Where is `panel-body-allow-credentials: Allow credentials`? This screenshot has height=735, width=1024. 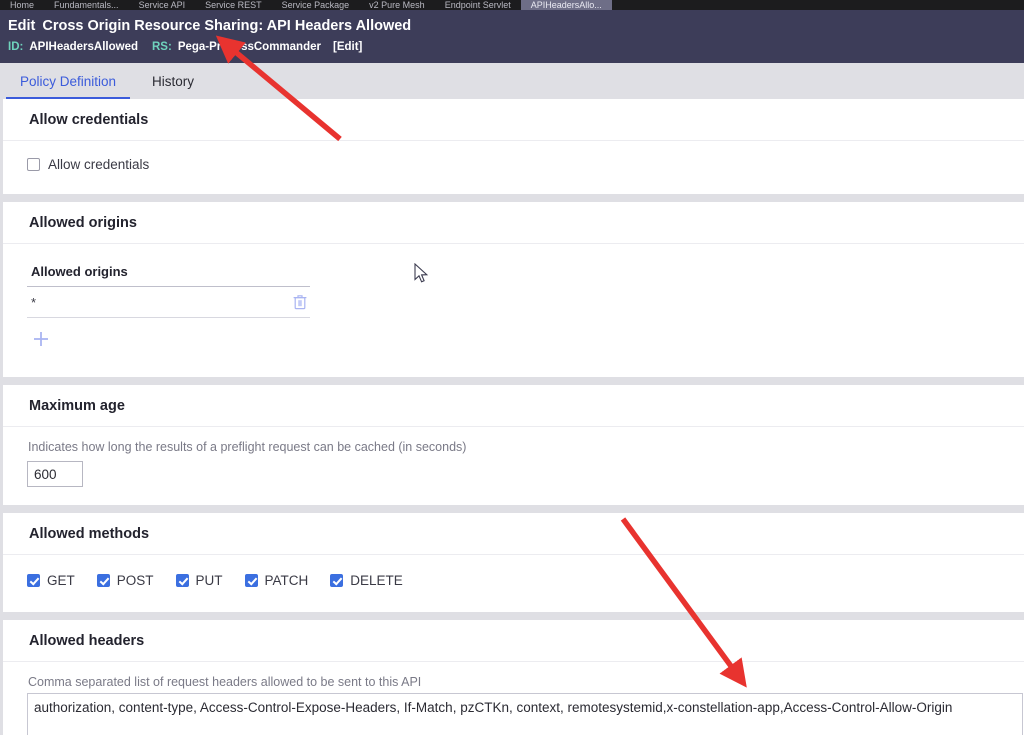 panel-body-allow-credentials: Allow credentials is located at coordinates (513, 167).